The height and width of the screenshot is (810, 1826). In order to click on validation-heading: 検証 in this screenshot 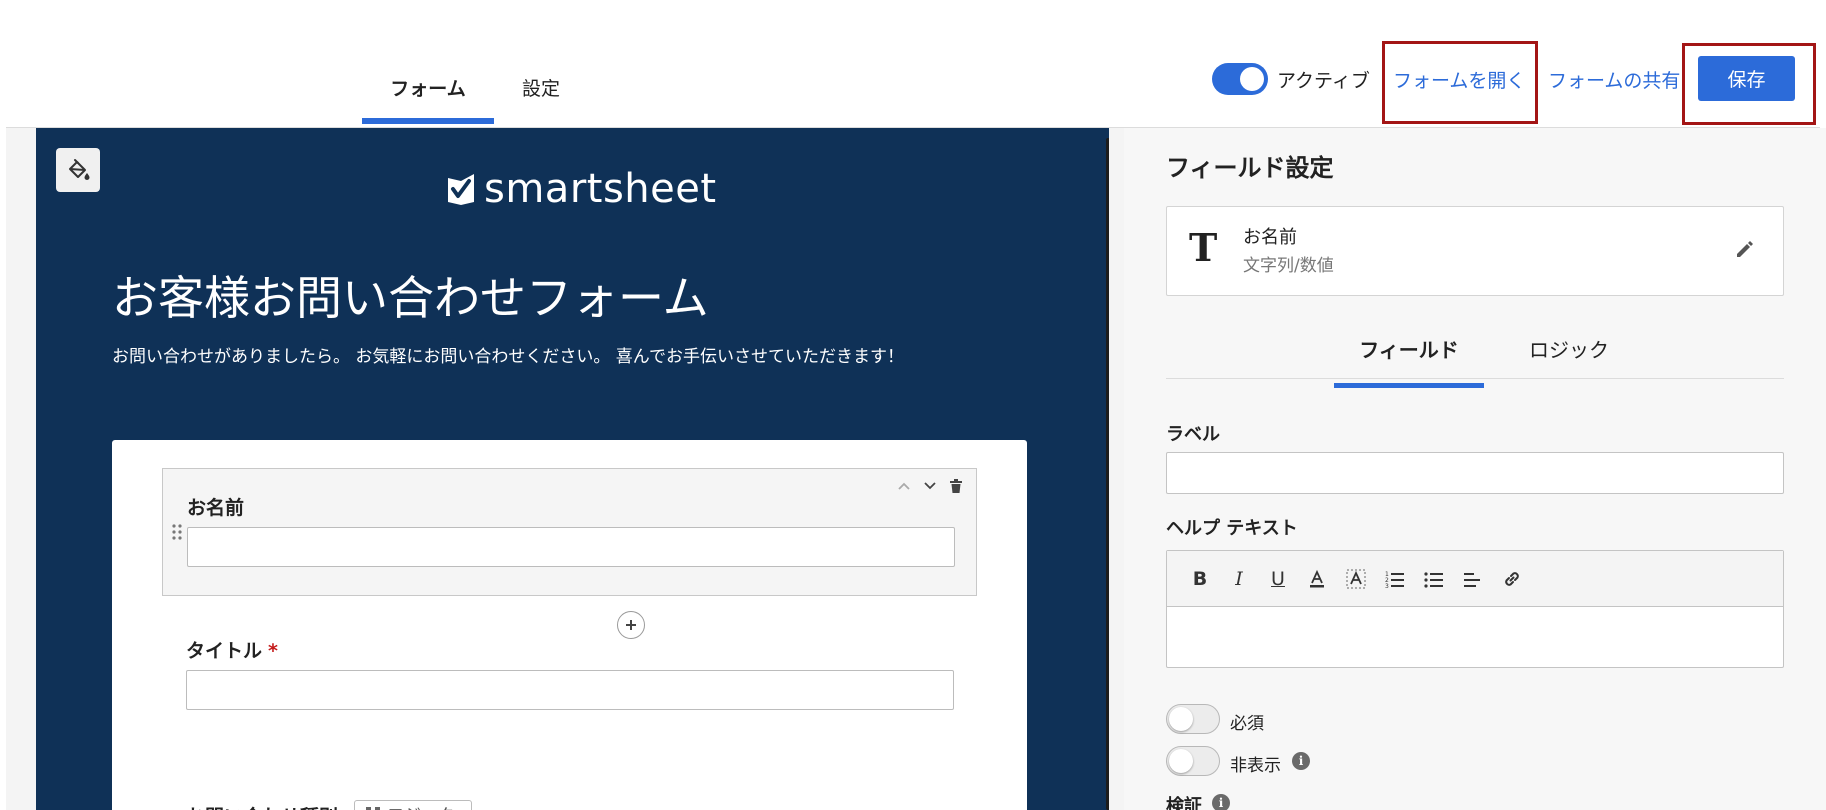, I will do `click(1184, 803)`.